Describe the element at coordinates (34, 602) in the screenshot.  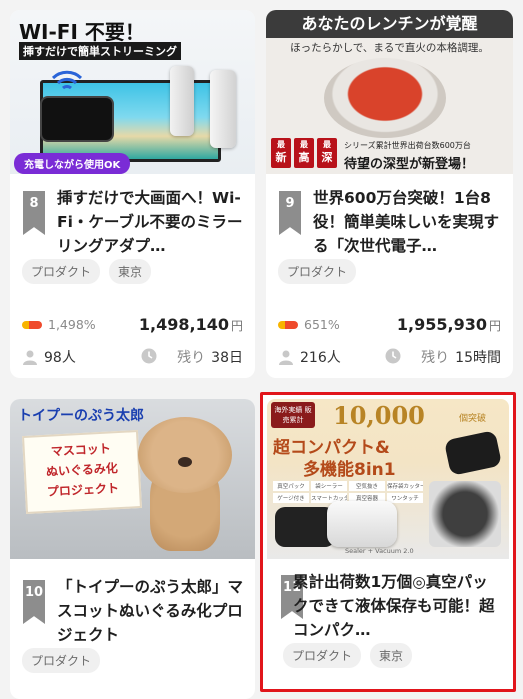
I see `rank-badge: 10` at that location.